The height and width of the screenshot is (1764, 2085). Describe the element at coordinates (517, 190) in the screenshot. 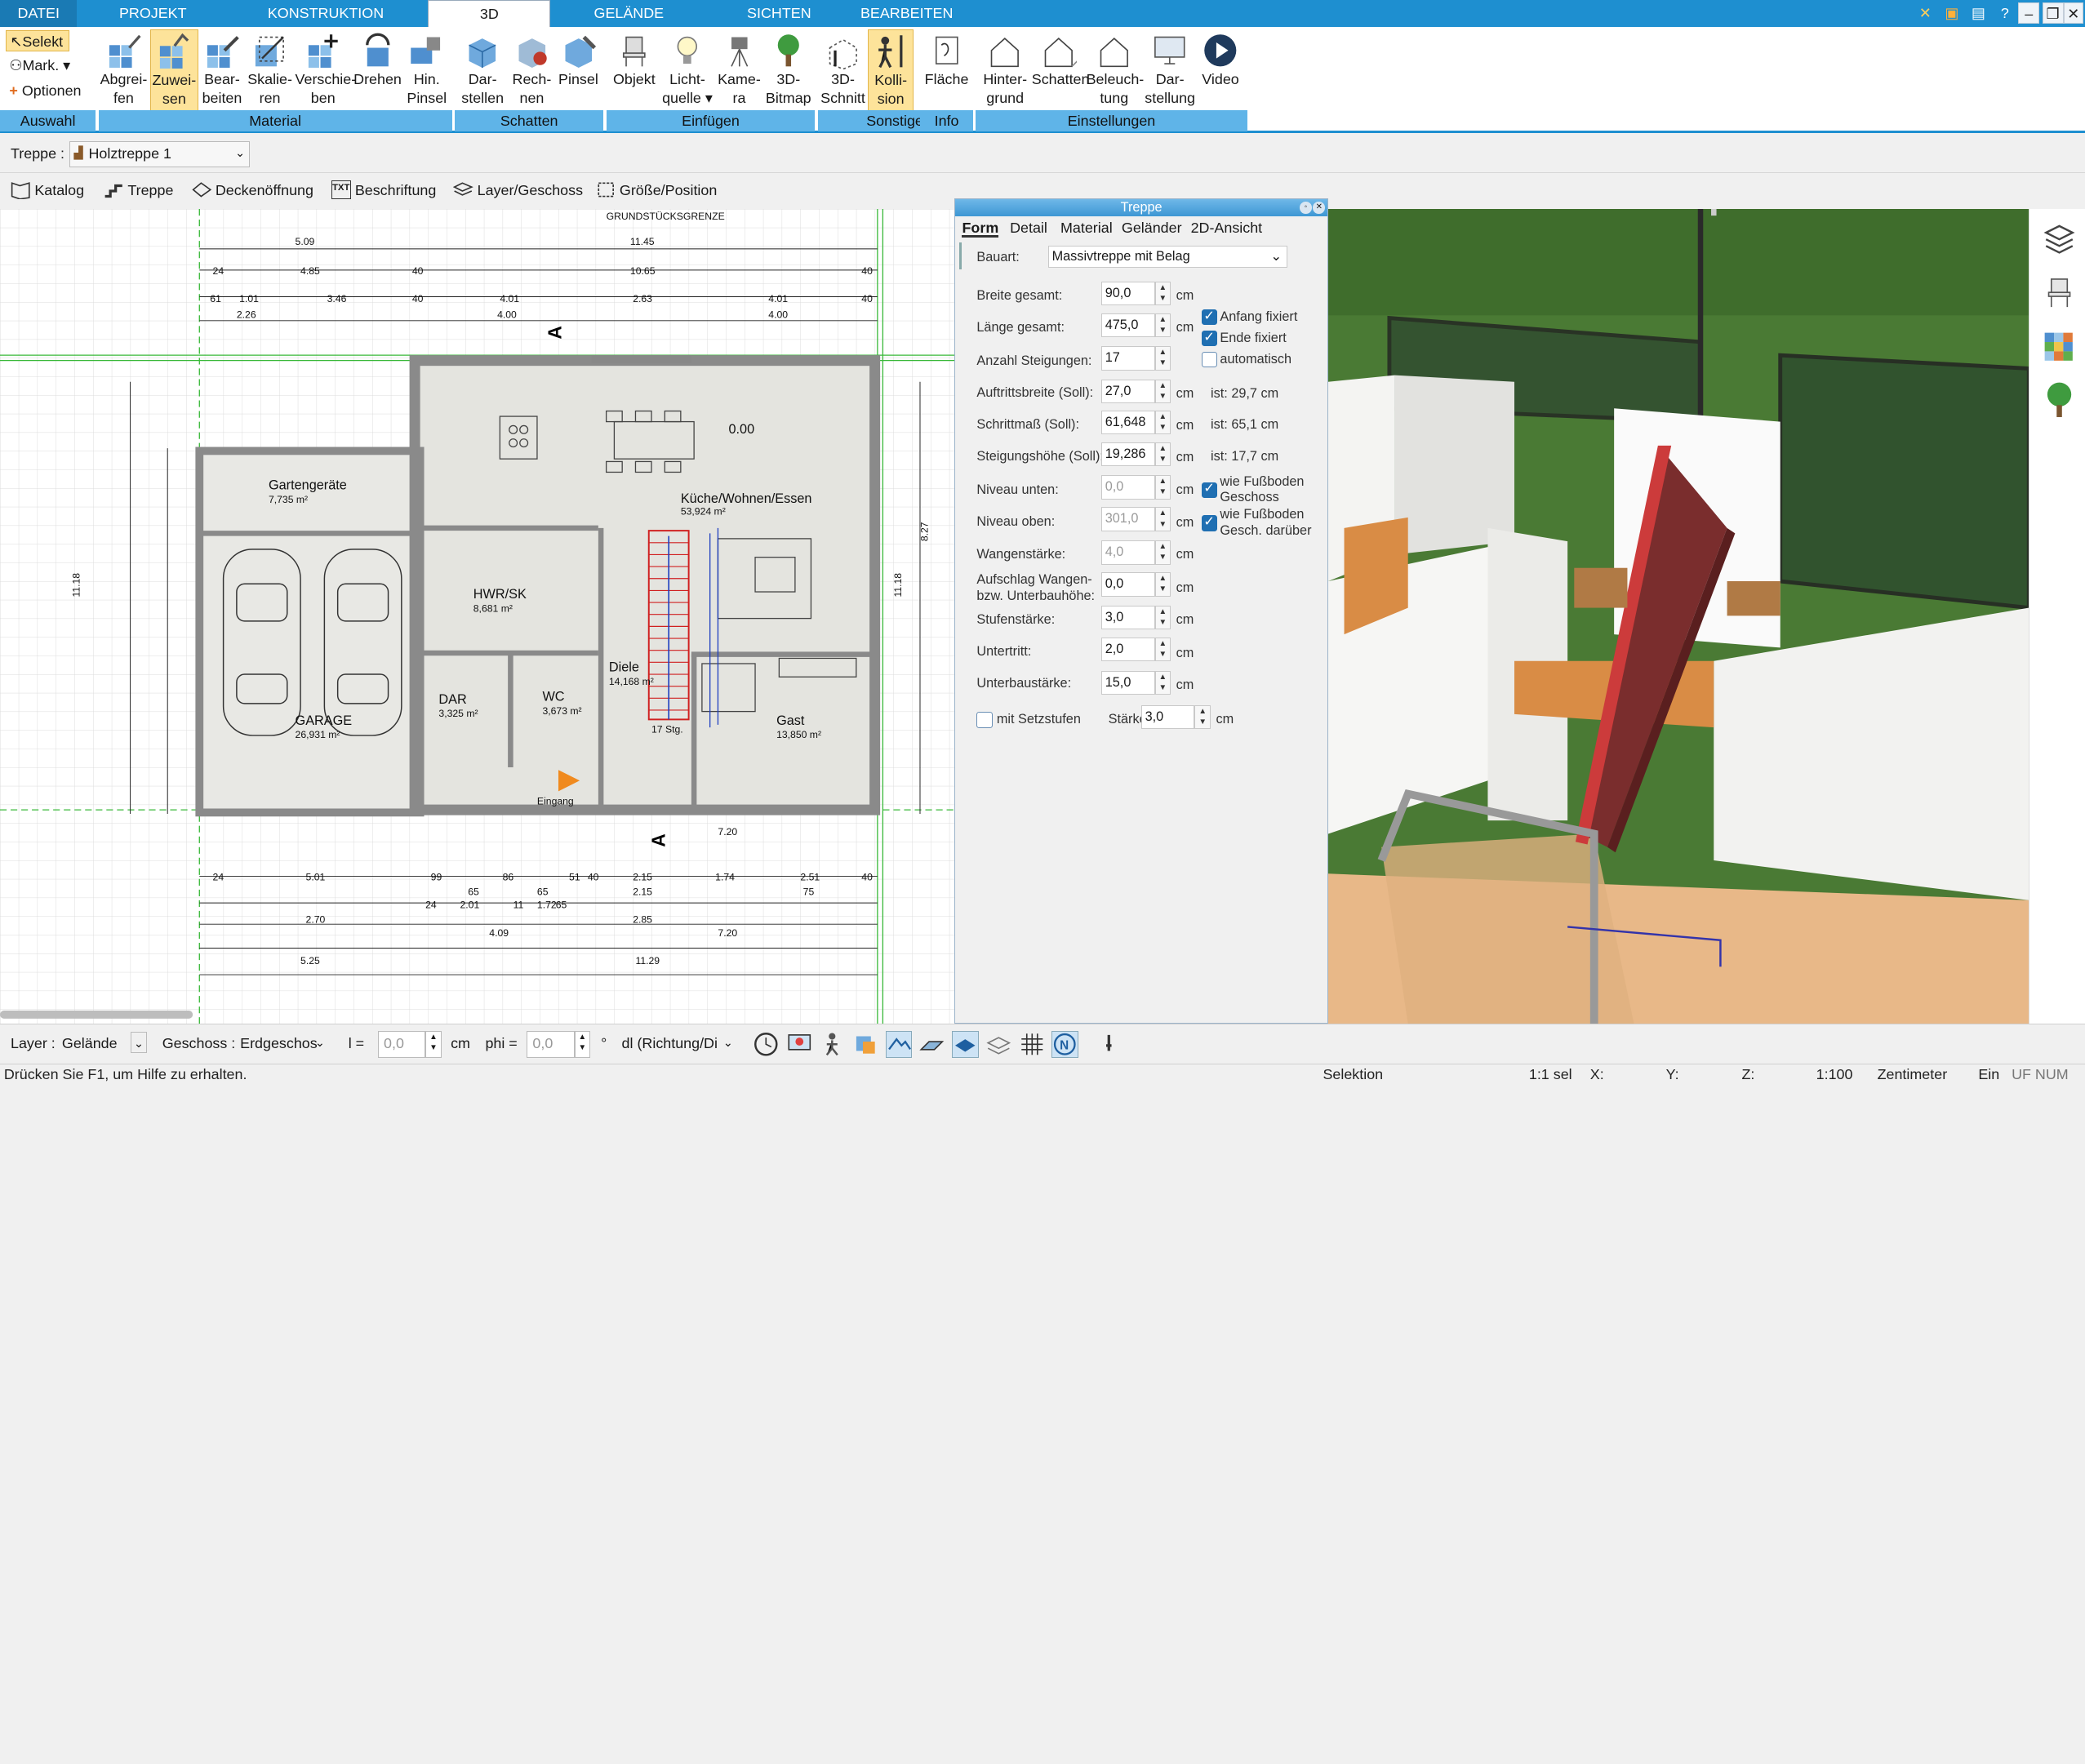

I see `layer-geschoss-button: Layer/Geschoss` at that location.